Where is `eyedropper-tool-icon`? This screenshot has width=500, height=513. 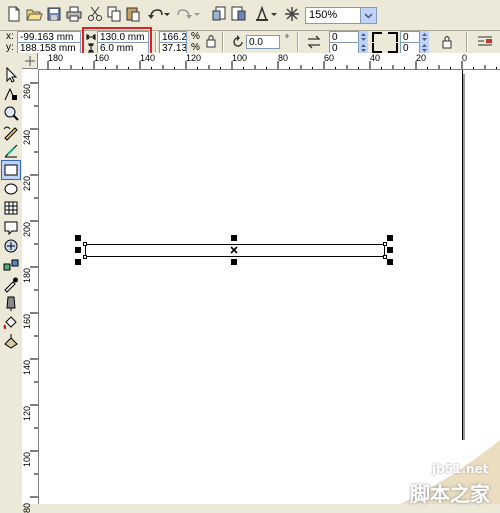 eyedropper-tool-icon is located at coordinates (11, 284).